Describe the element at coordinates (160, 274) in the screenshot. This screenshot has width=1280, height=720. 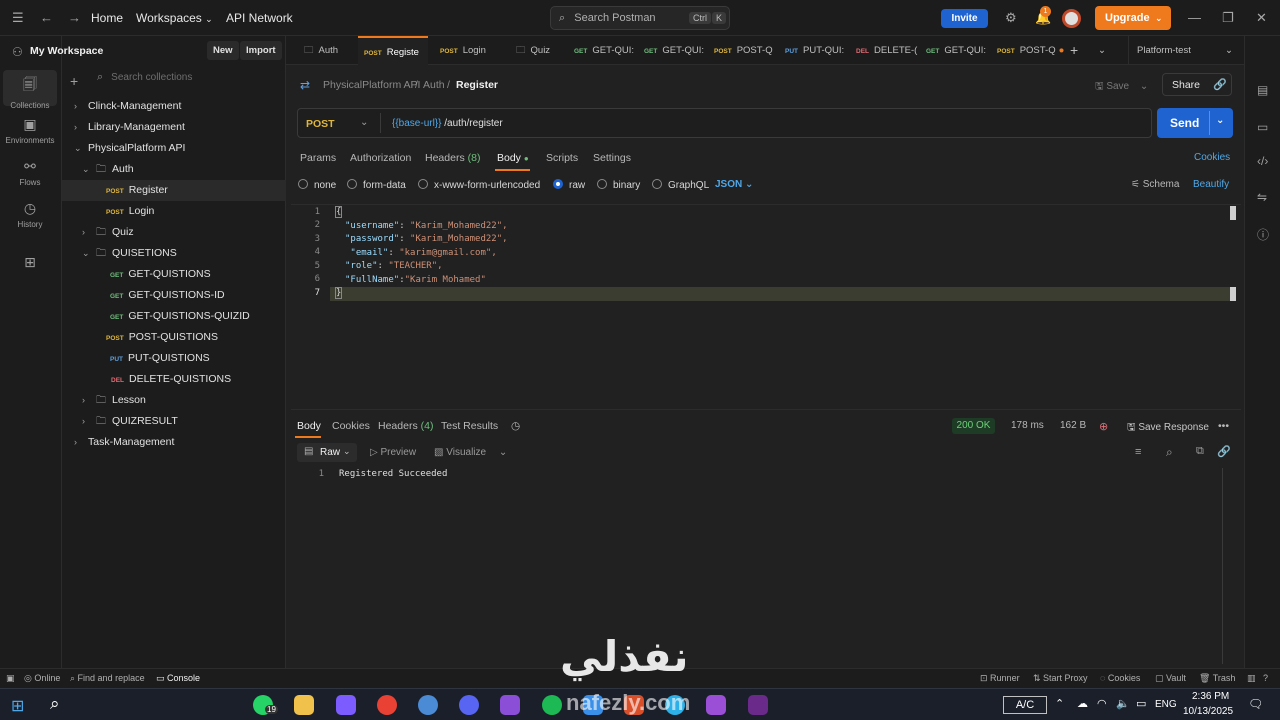
I see `tree-request: GET GET-QUISTIONS` at that location.